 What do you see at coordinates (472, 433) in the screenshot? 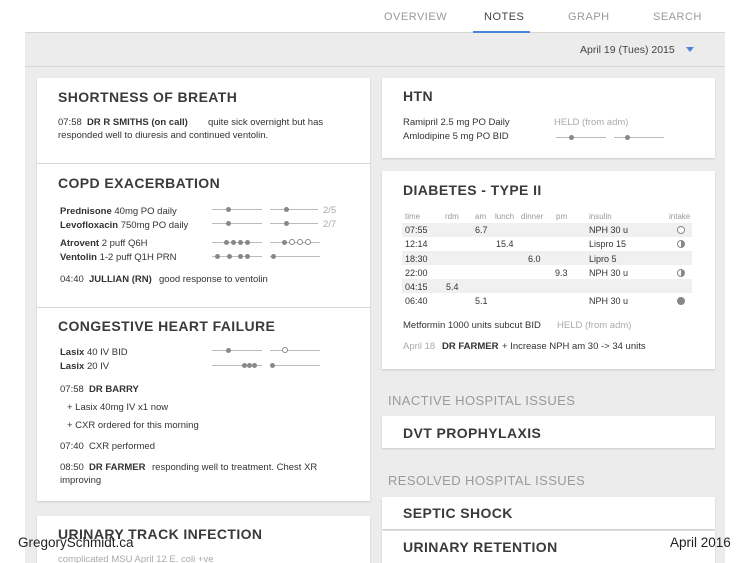
I see `problem-title-dvt: DVT PROPHYLAXIS` at bounding box center [472, 433].